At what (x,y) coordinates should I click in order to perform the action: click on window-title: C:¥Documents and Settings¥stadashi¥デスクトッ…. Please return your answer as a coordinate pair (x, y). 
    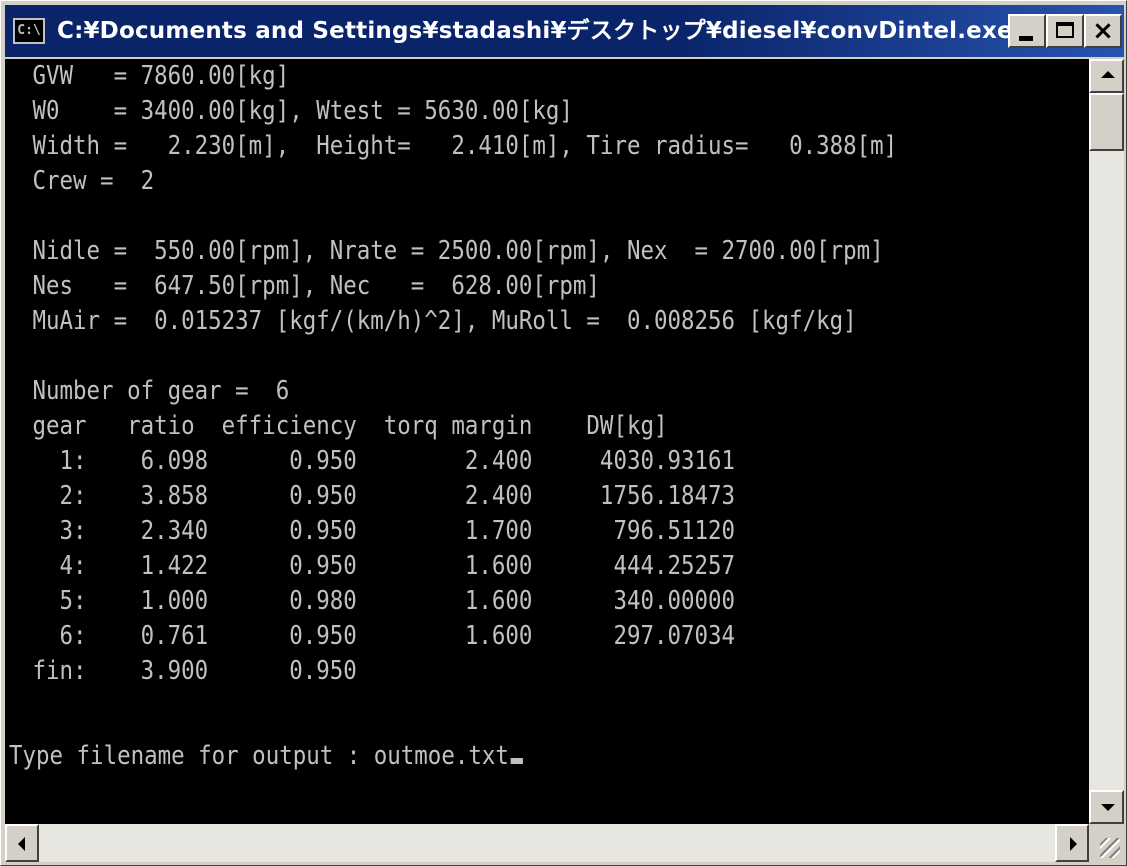
    Looking at the image, I should click on (535, 31).